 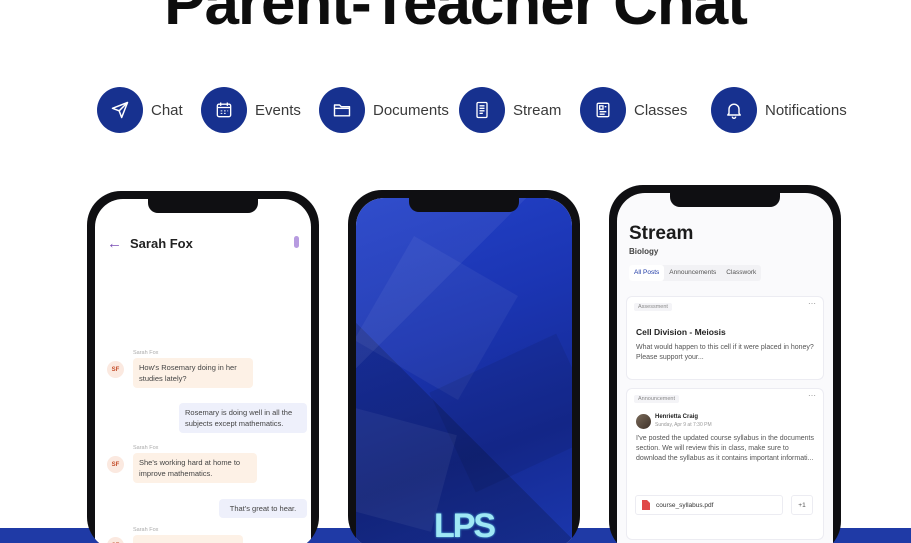 What do you see at coordinates (537, 110) in the screenshot?
I see `feature-label: Stream` at bounding box center [537, 110].